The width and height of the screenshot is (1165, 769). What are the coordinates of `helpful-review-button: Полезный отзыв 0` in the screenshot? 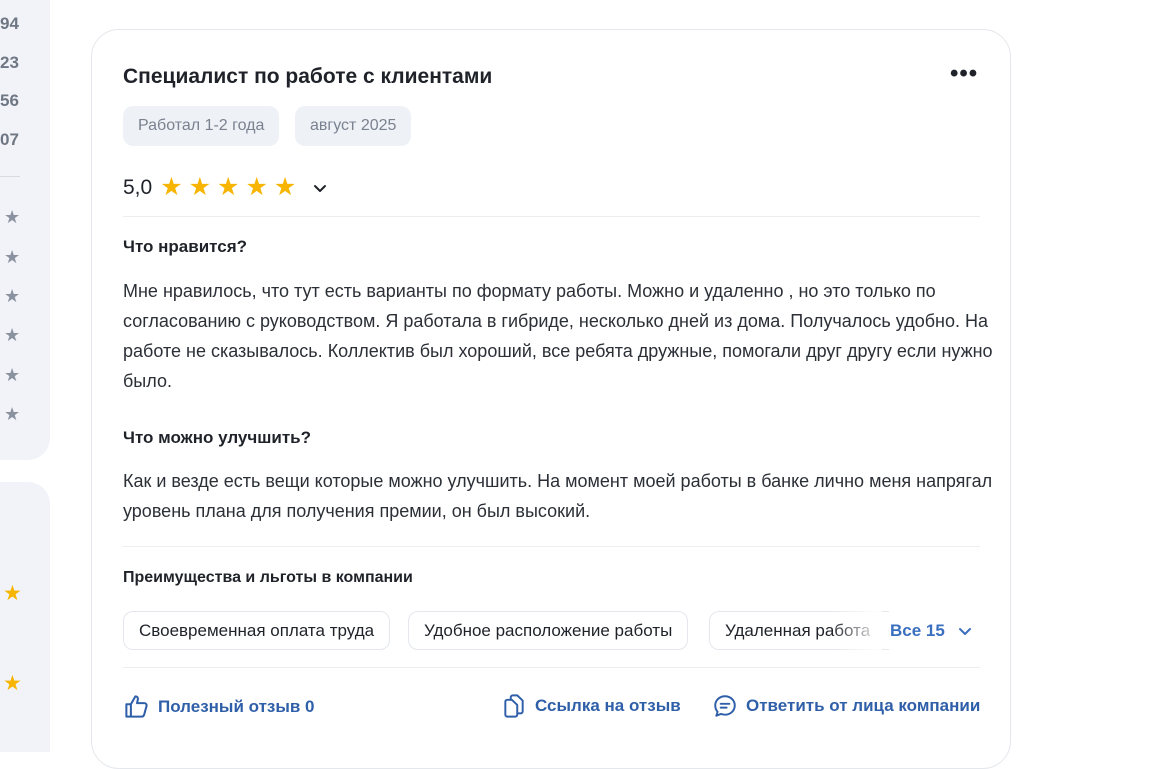 It's located at (219, 706).